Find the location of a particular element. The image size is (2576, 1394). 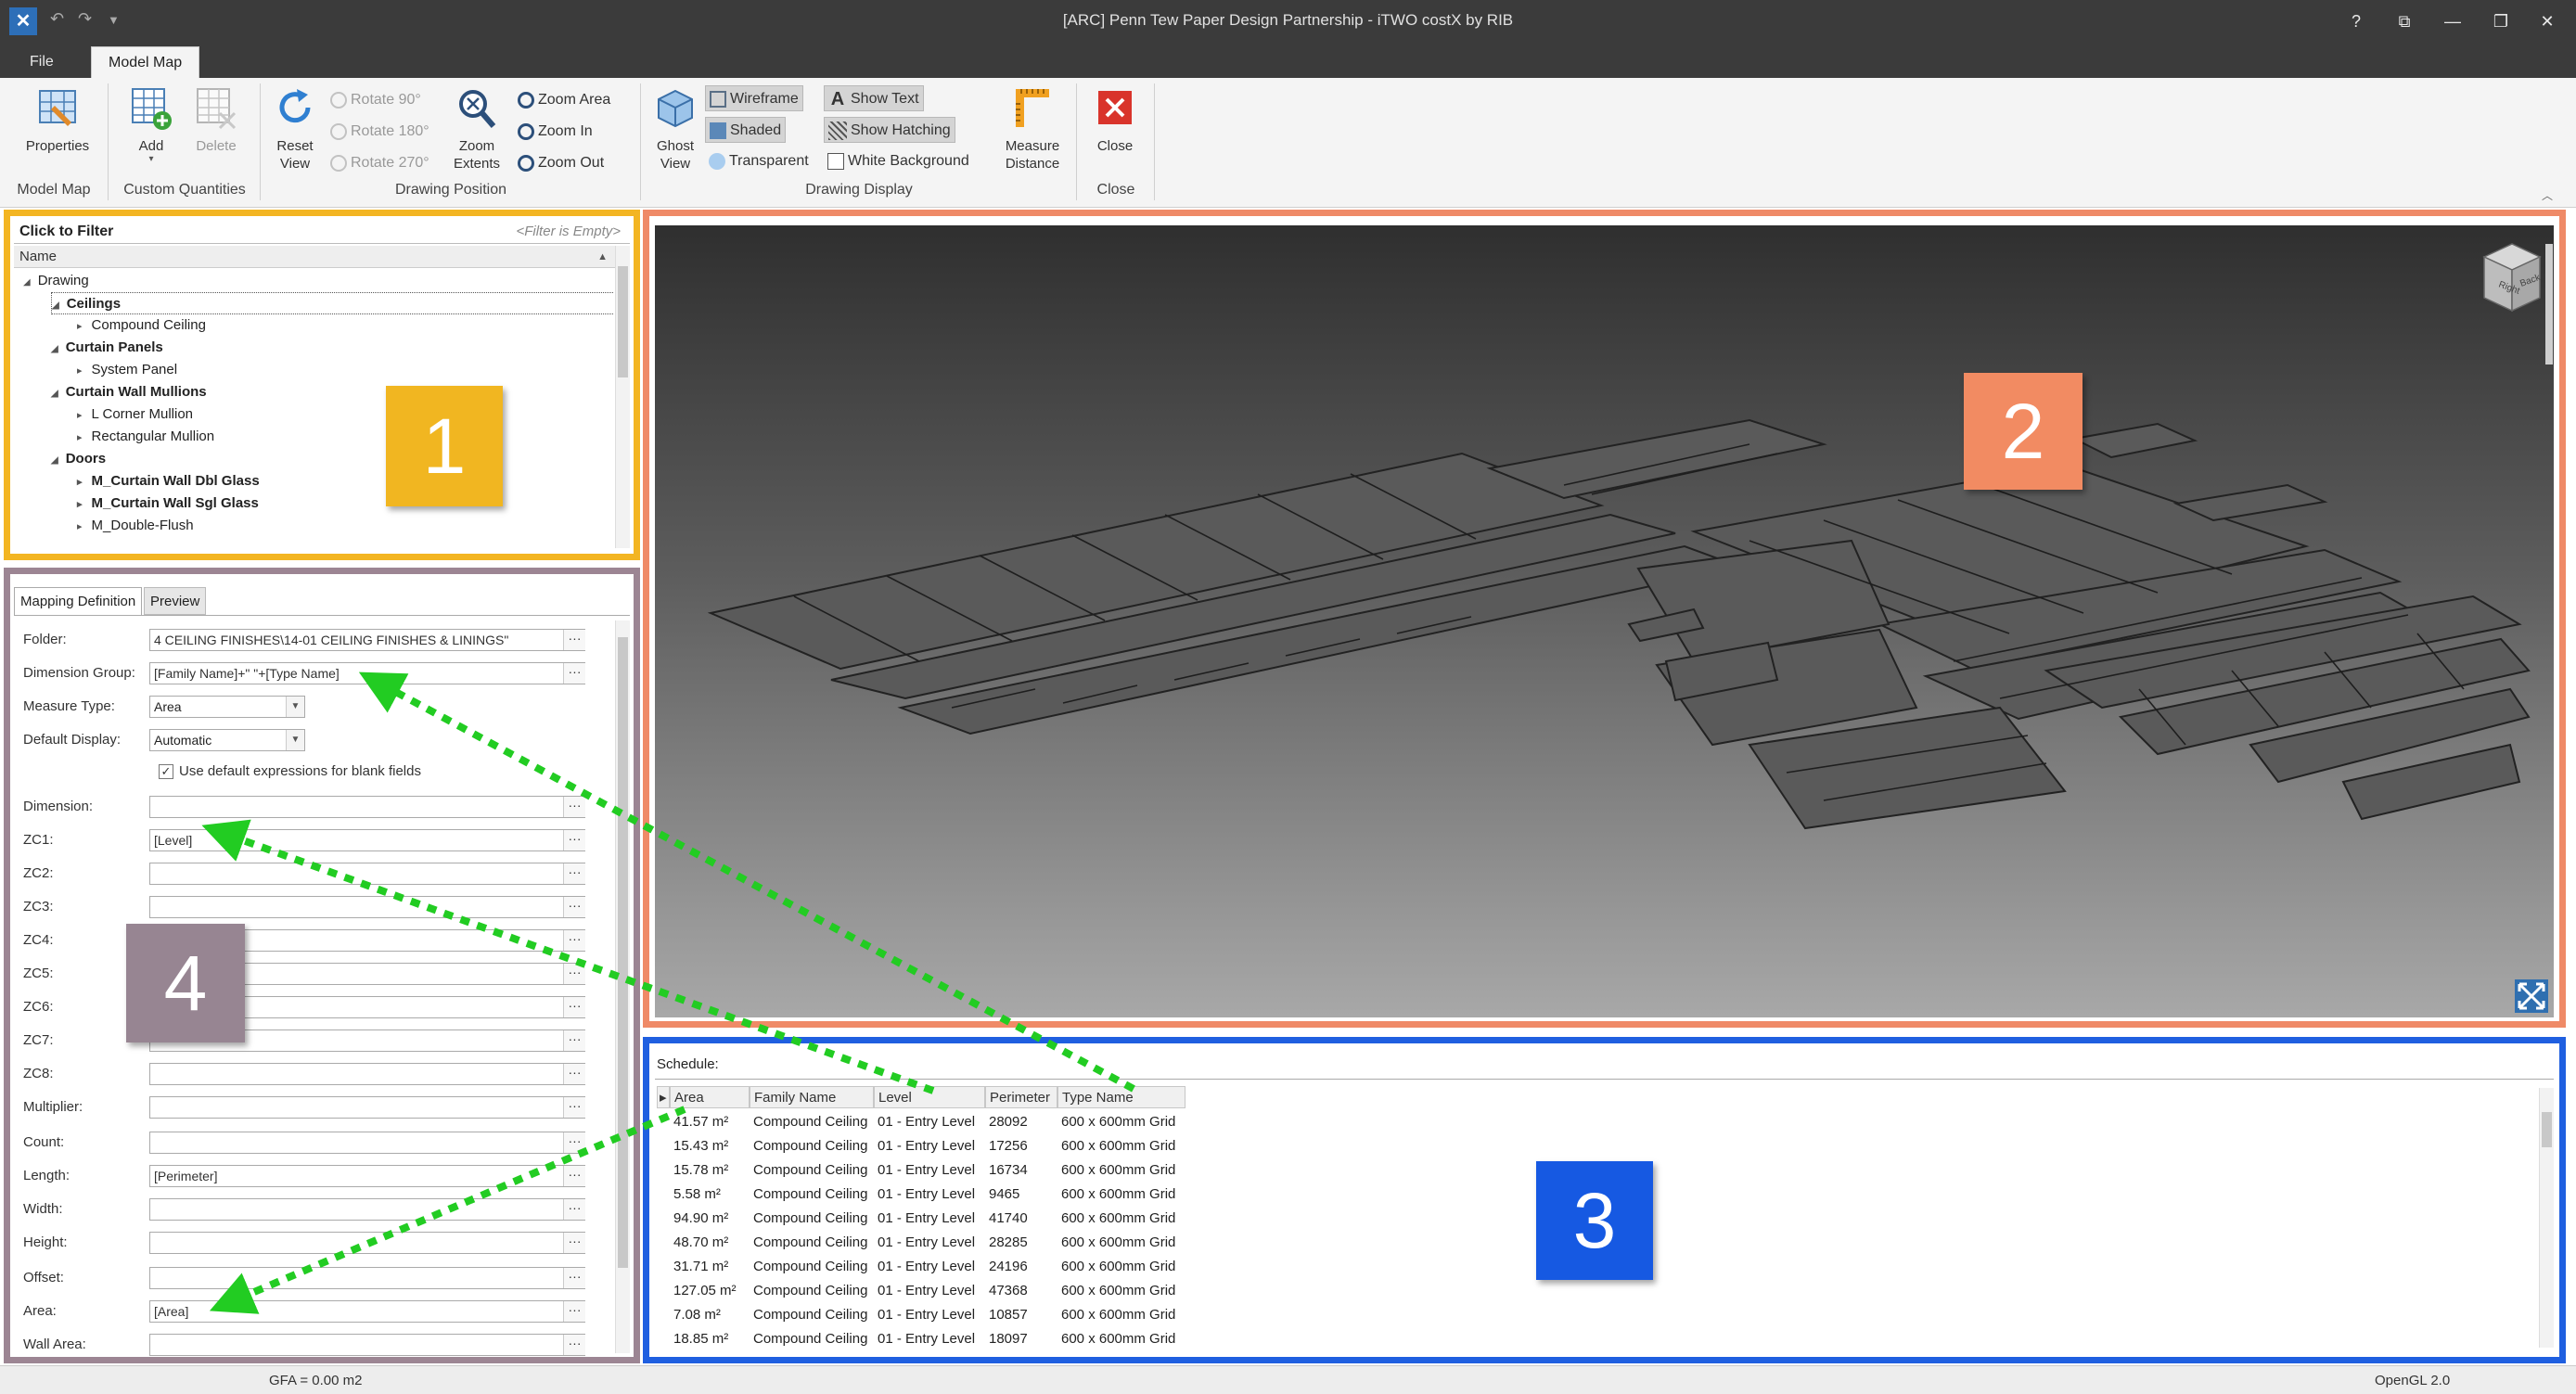

show-hatching-button: Show Hatching is located at coordinates (889, 130).